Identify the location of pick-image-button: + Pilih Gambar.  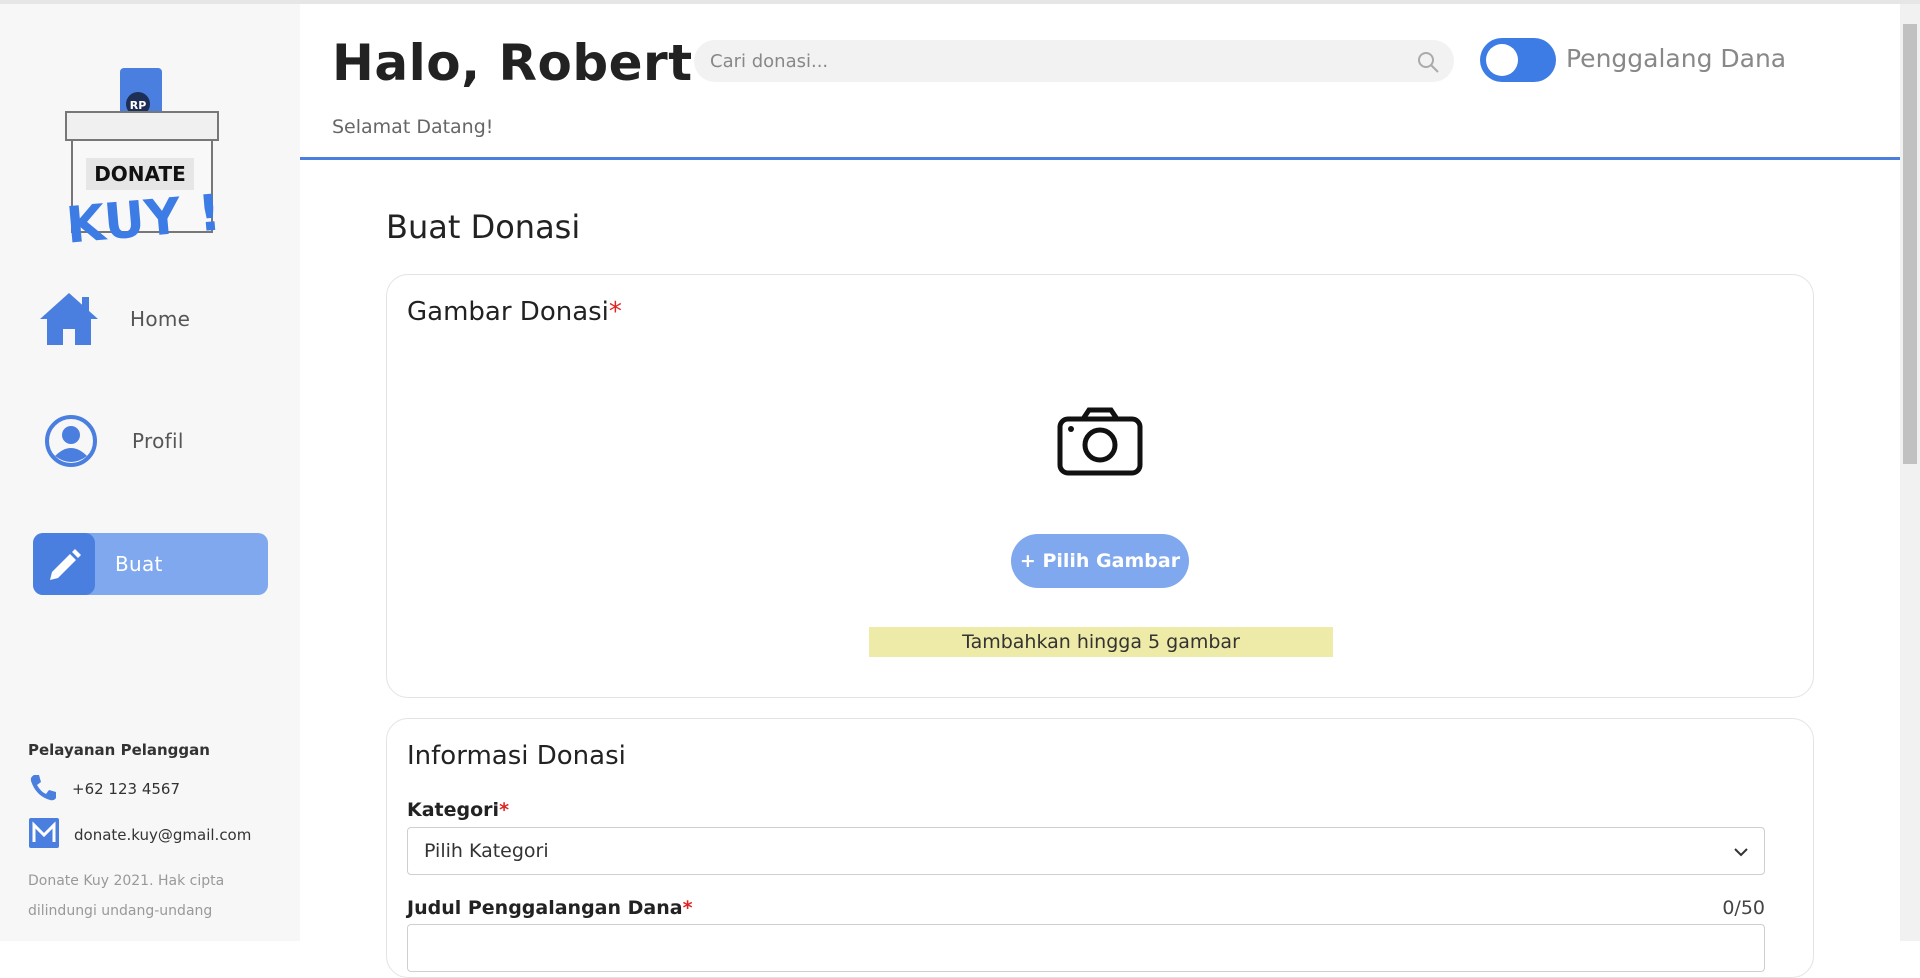
(1100, 561).